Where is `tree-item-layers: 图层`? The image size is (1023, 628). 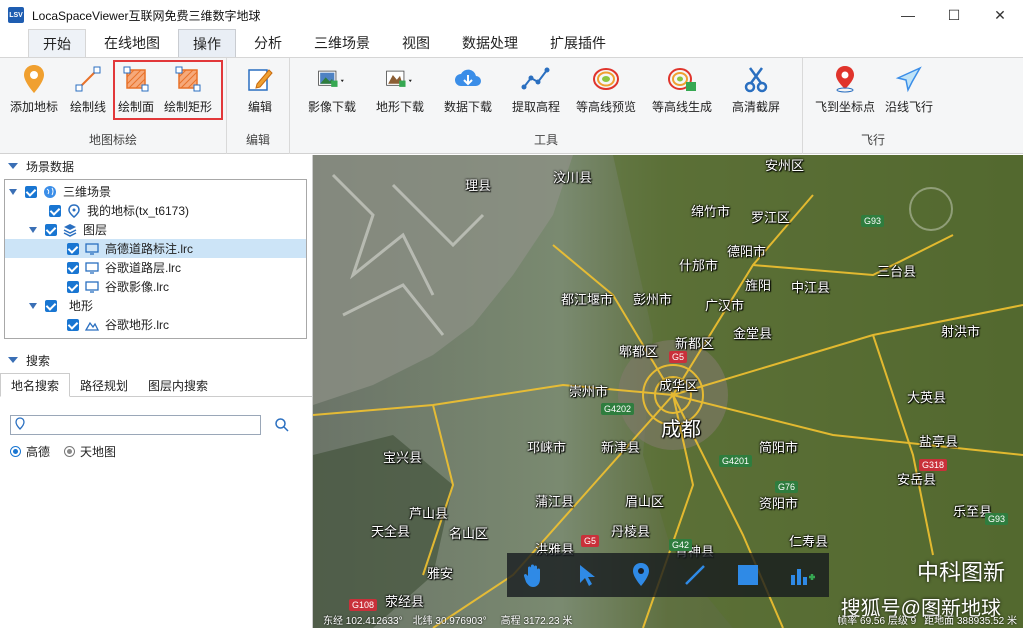 tree-item-layers: 图层 is located at coordinates (155, 229).